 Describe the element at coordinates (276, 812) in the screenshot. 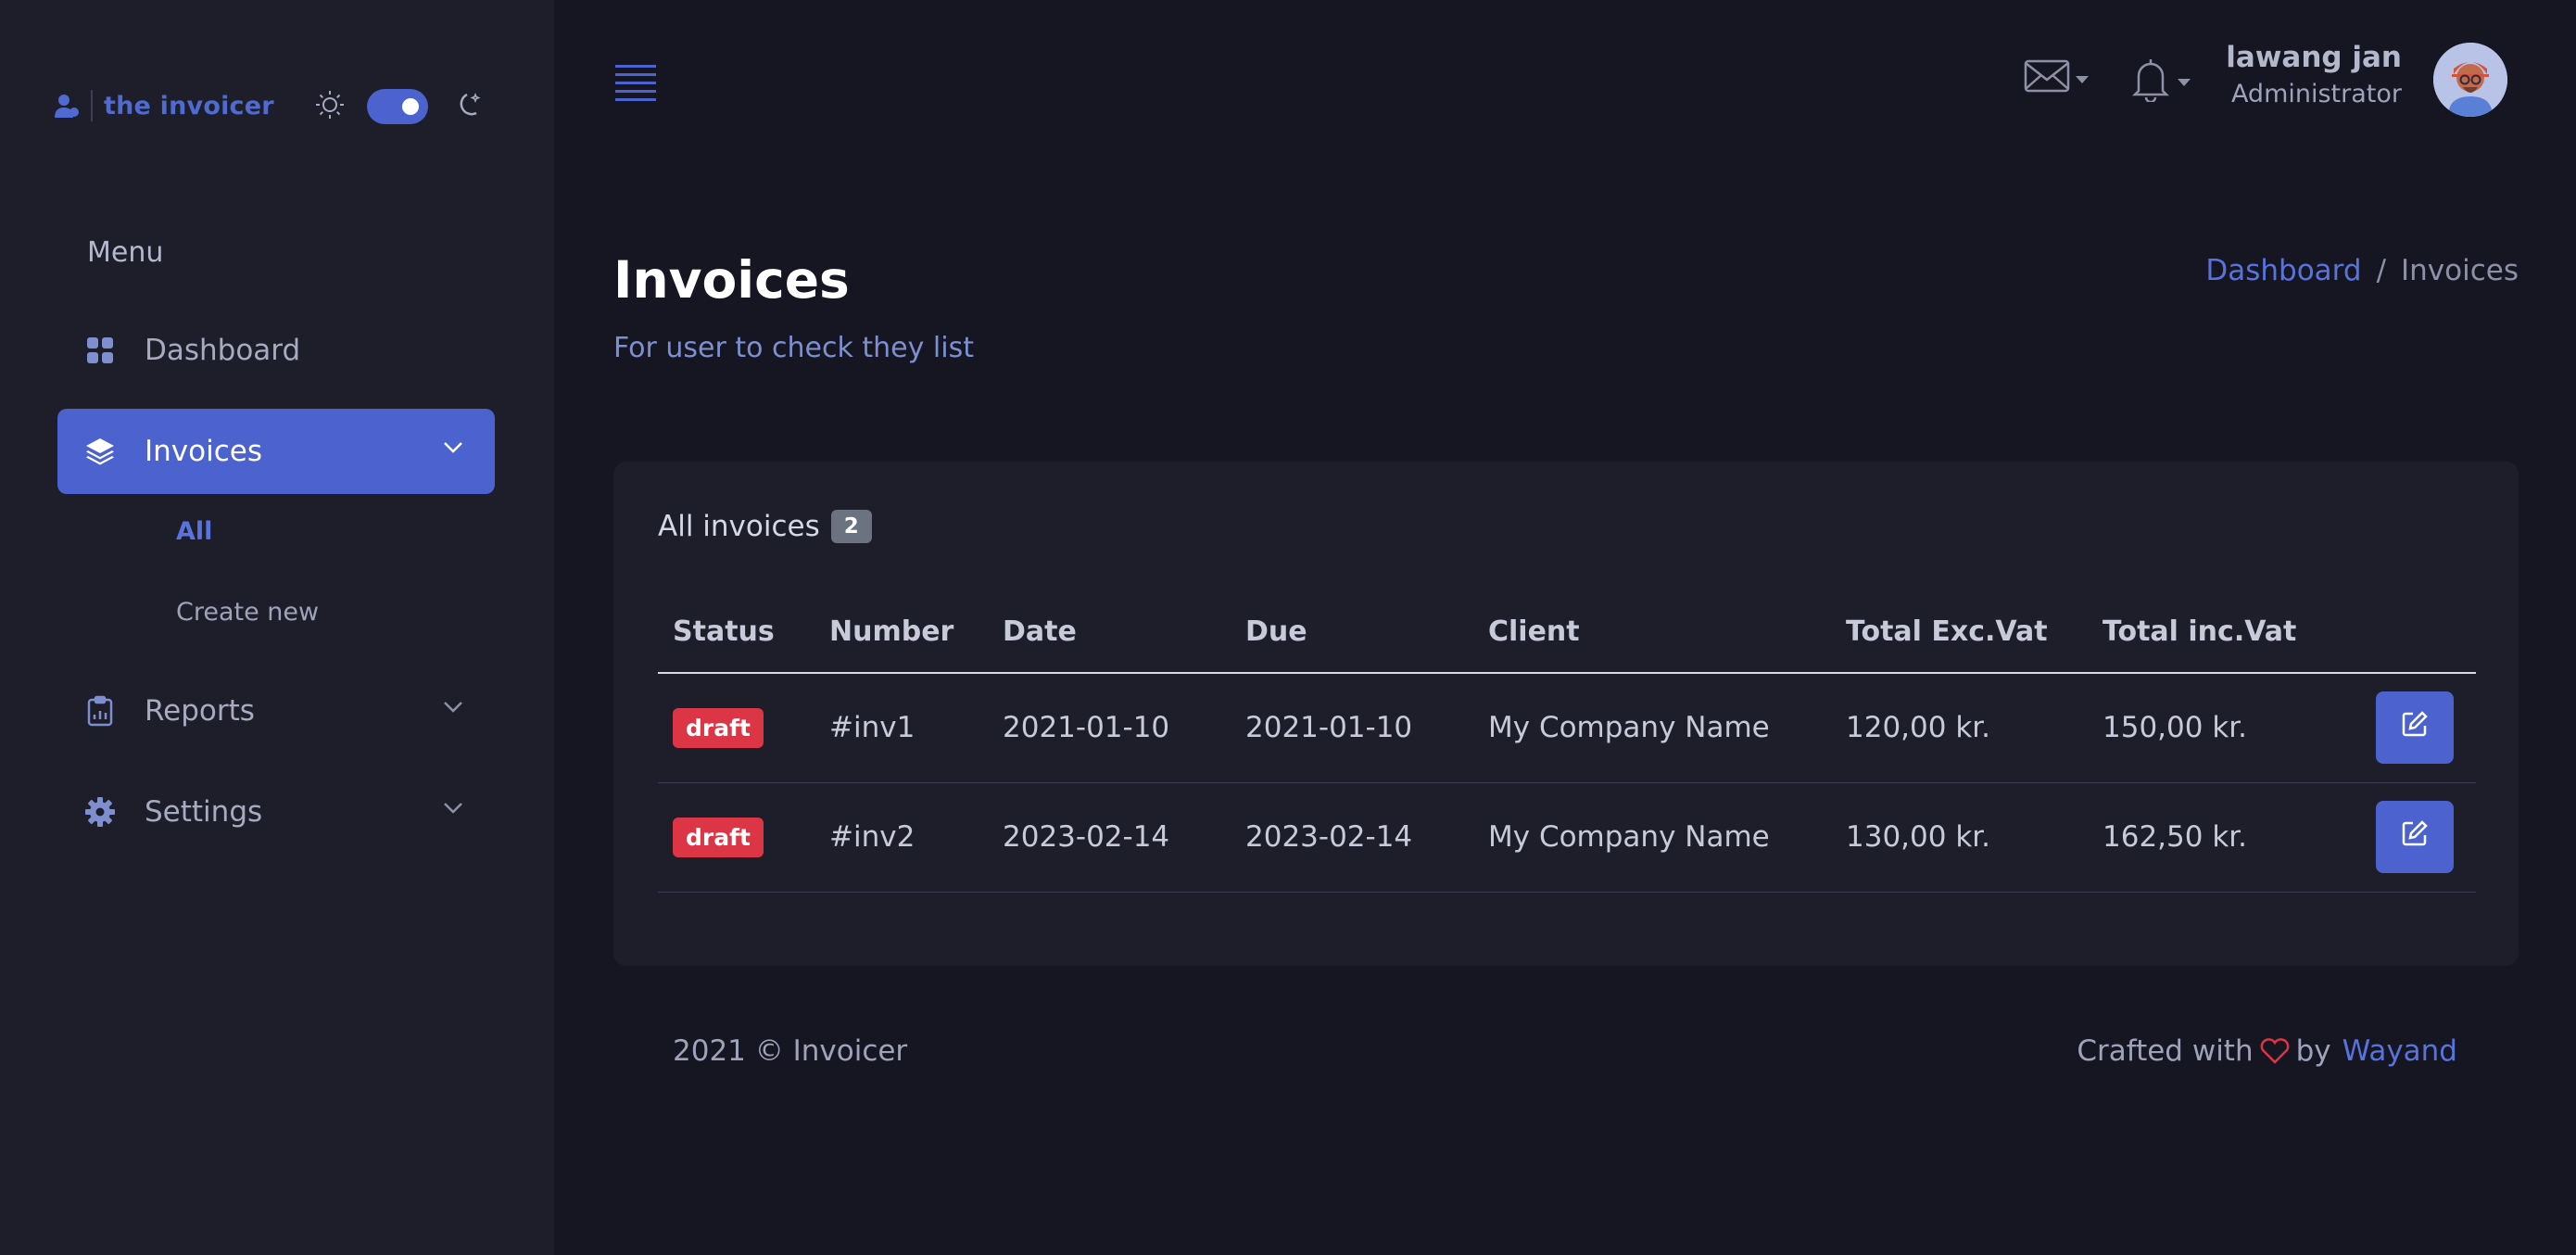

I see `sidebar-item-settings: Settings` at that location.